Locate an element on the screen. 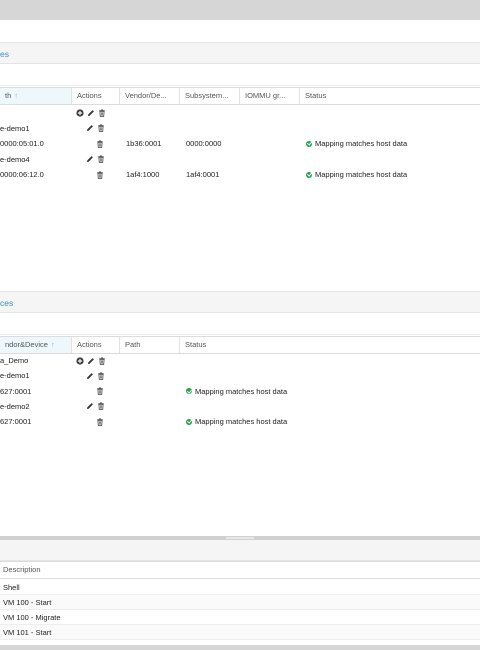  usb-col-actions: Actions is located at coordinates (96, 345).